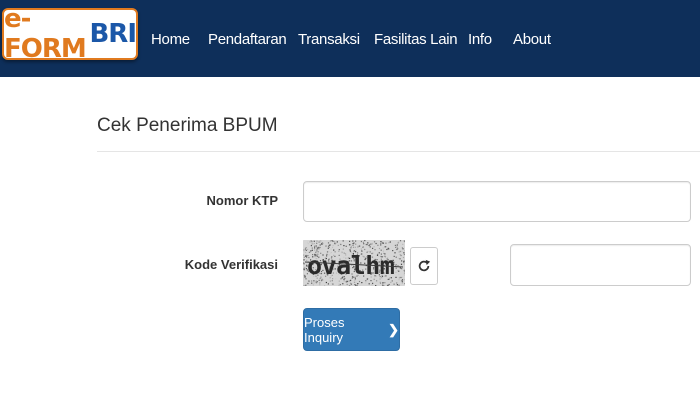  Describe the element at coordinates (532, 39) in the screenshot. I see `nav-item-about: About` at that location.